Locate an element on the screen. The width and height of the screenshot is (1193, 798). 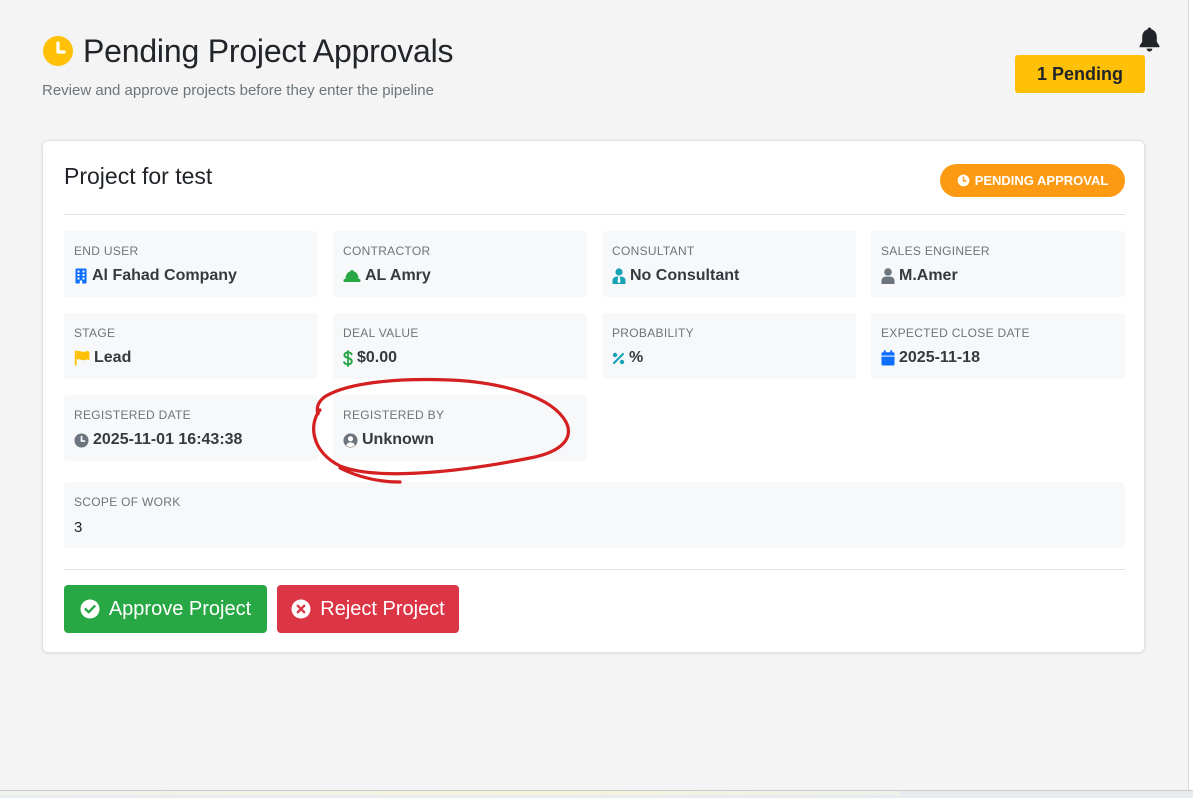
field-value-probability: % is located at coordinates (627, 358).